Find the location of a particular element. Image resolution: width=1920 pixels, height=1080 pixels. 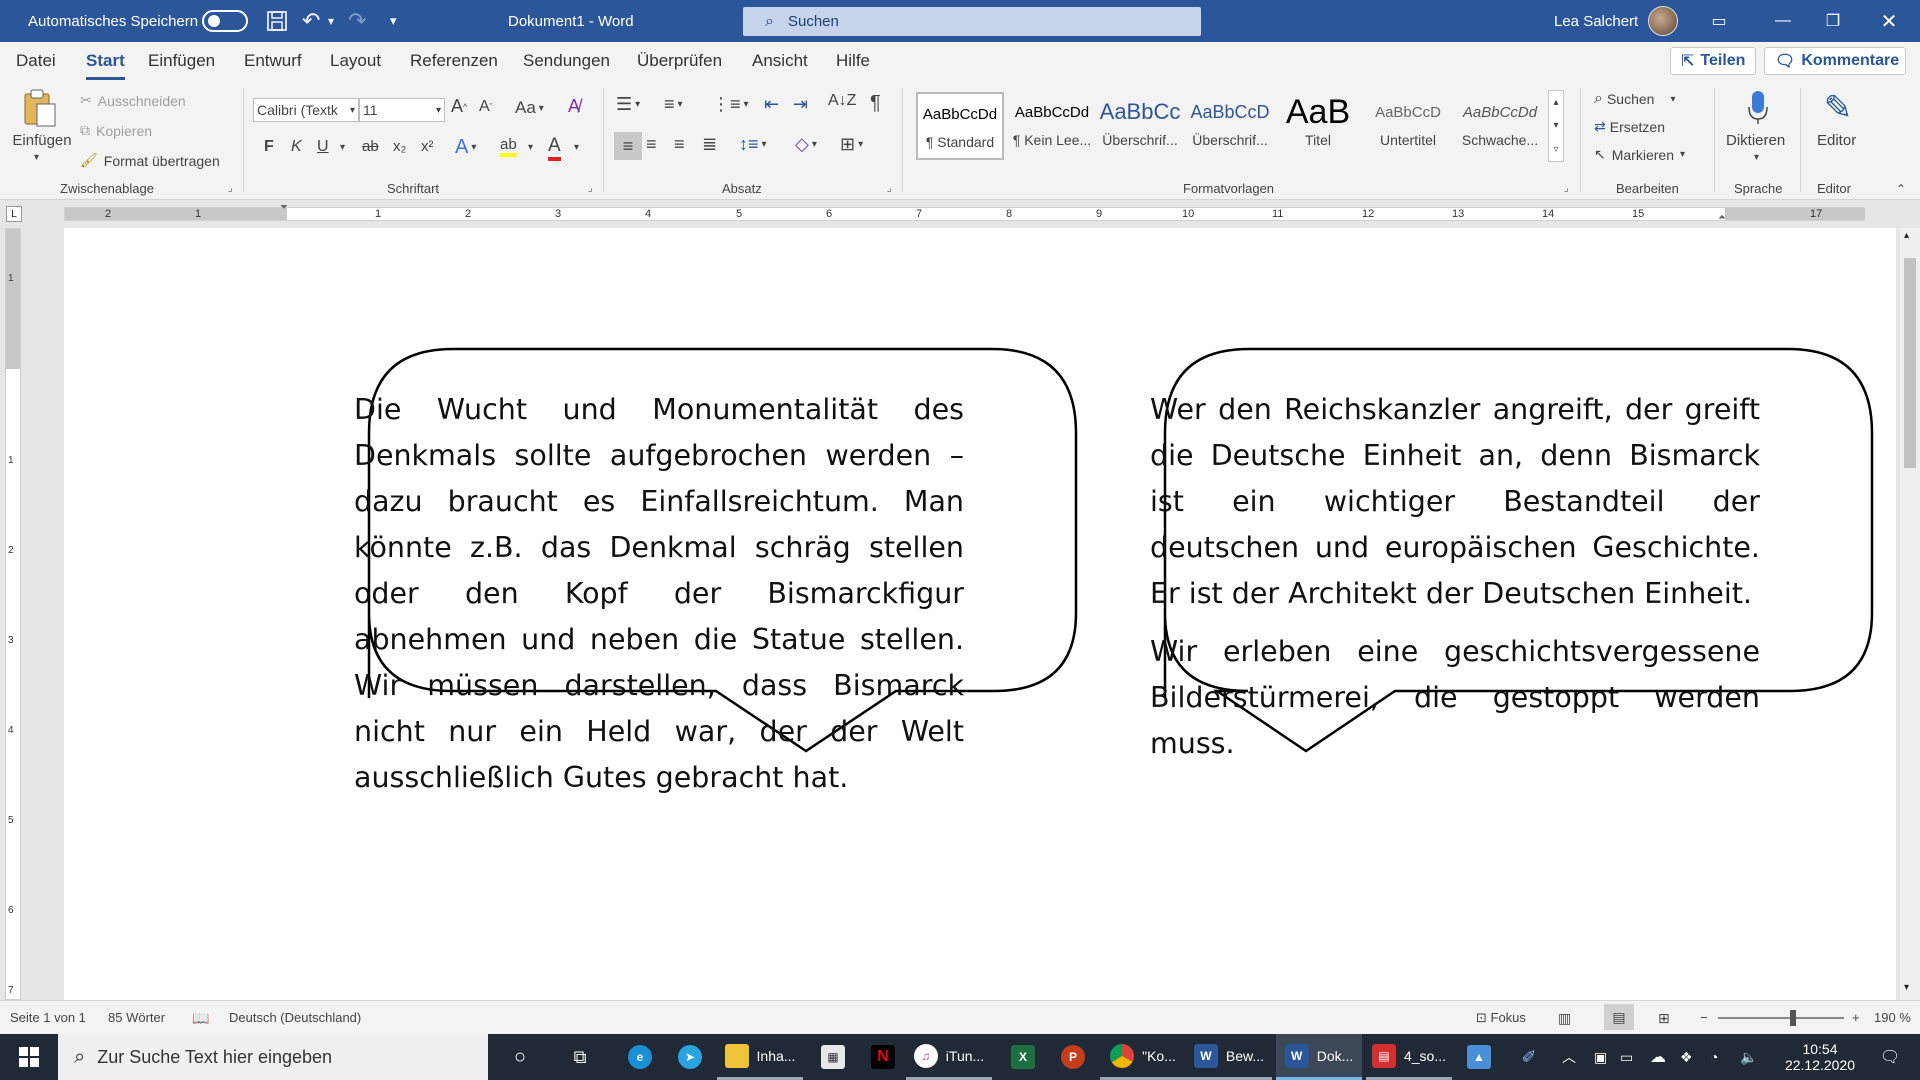

volume-icon: 🔈 is located at coordinates (1748, 1057).